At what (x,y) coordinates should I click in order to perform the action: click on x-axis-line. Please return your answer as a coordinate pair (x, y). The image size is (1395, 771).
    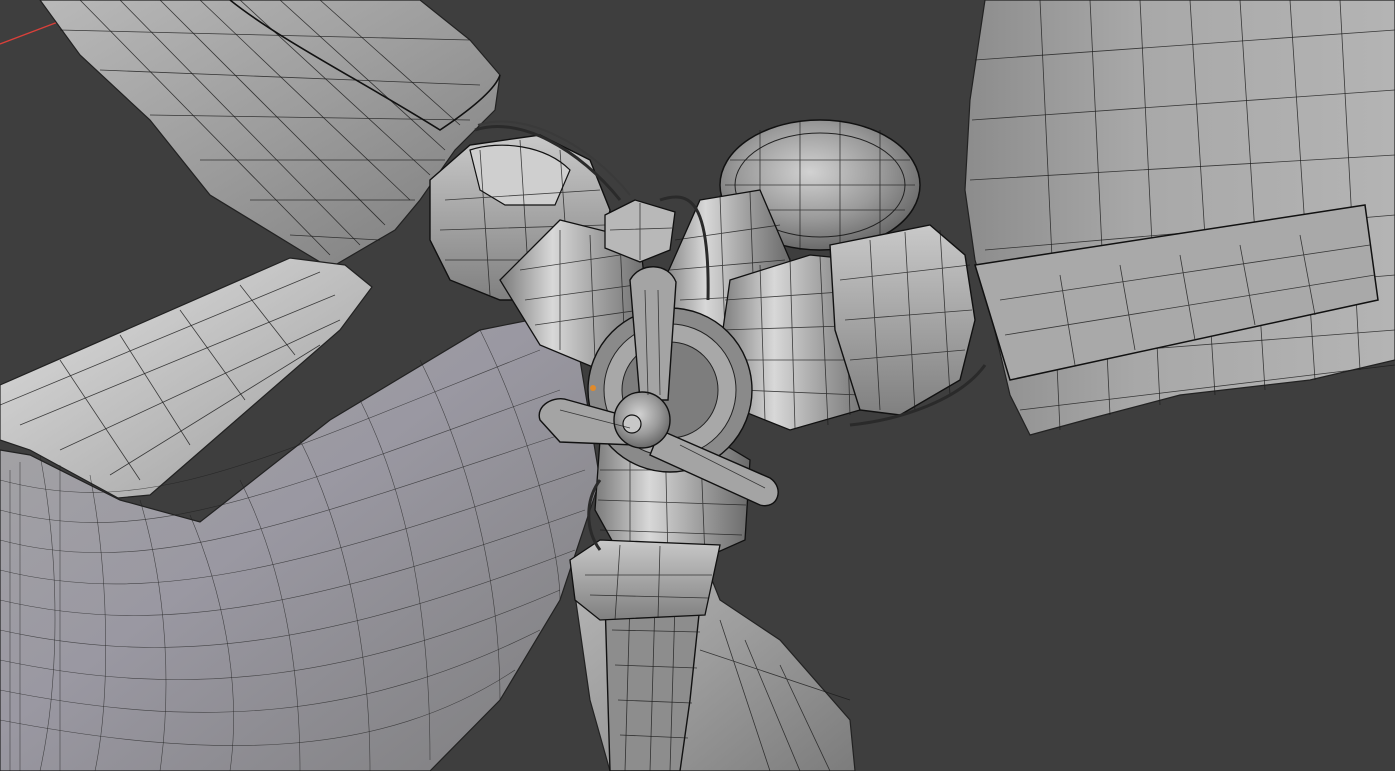
    Looking at the image, I should click on (29, 33).